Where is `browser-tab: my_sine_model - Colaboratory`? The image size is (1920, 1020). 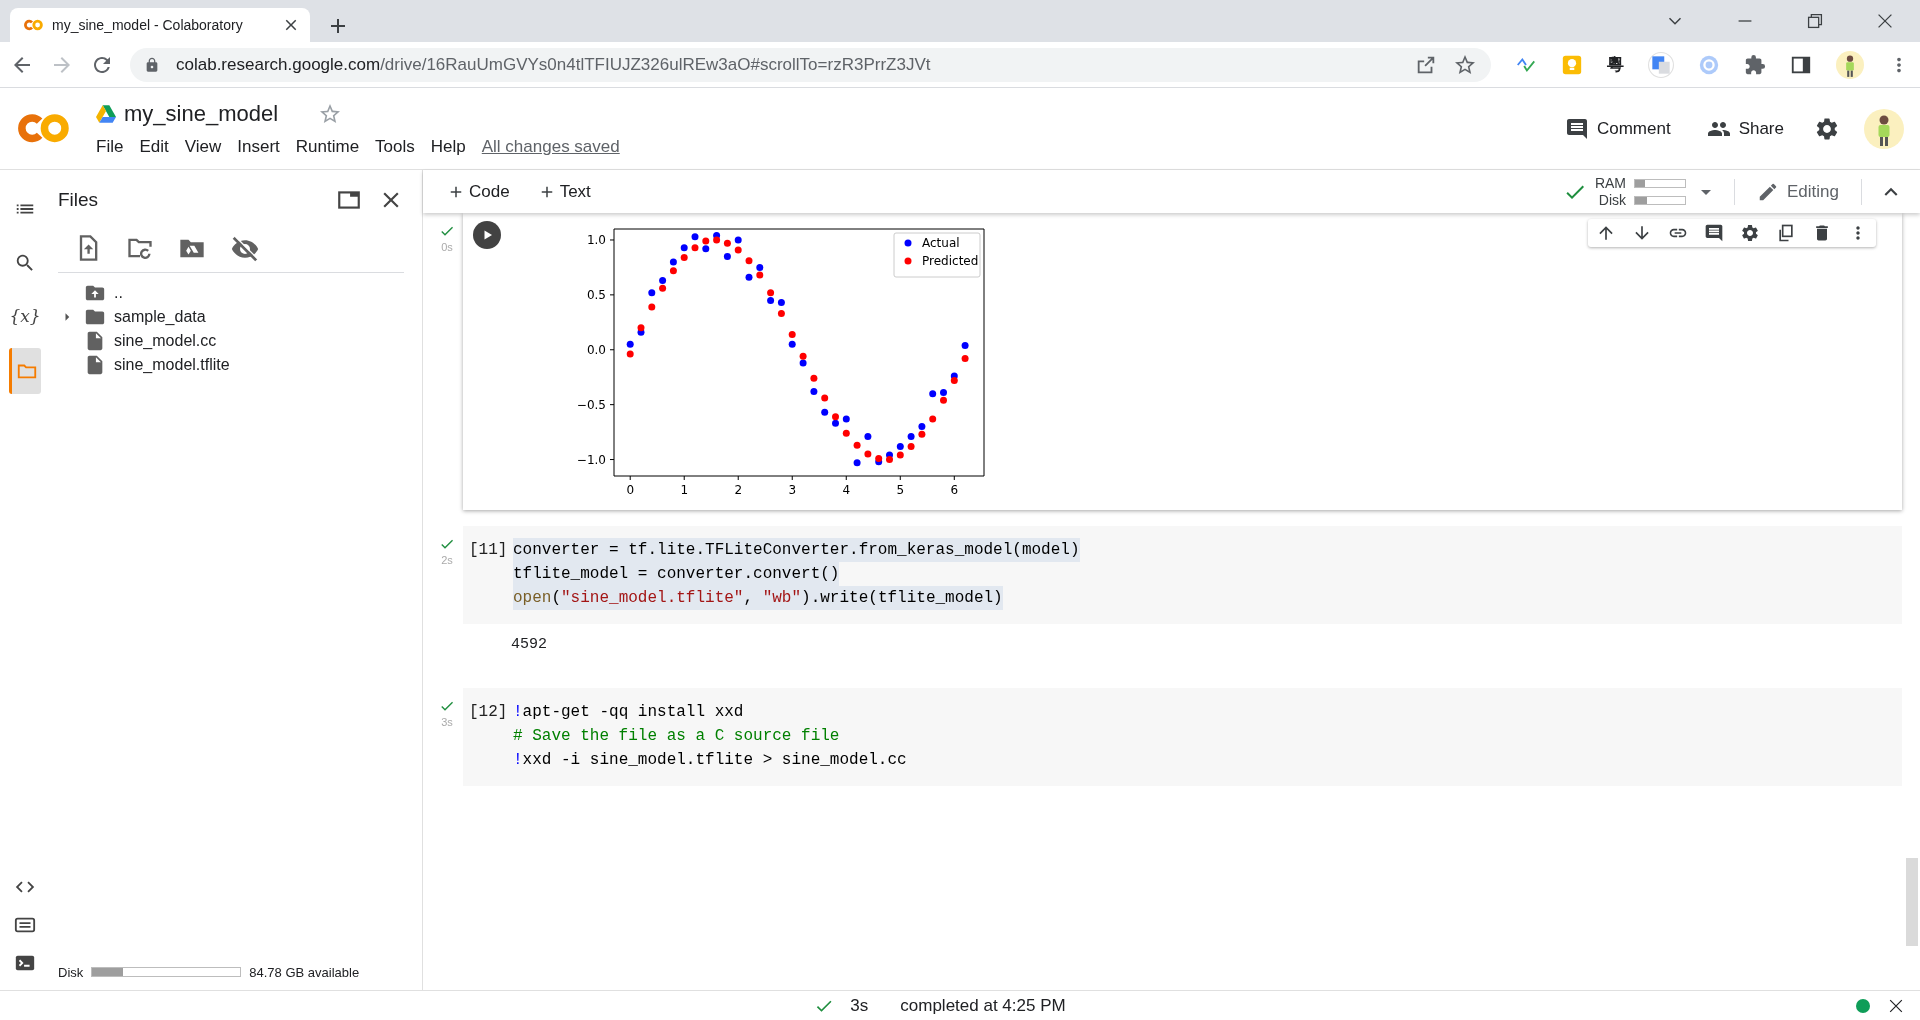
browser-tab: my_sine_model - Colaboratory is located at coordinates (160, 25).